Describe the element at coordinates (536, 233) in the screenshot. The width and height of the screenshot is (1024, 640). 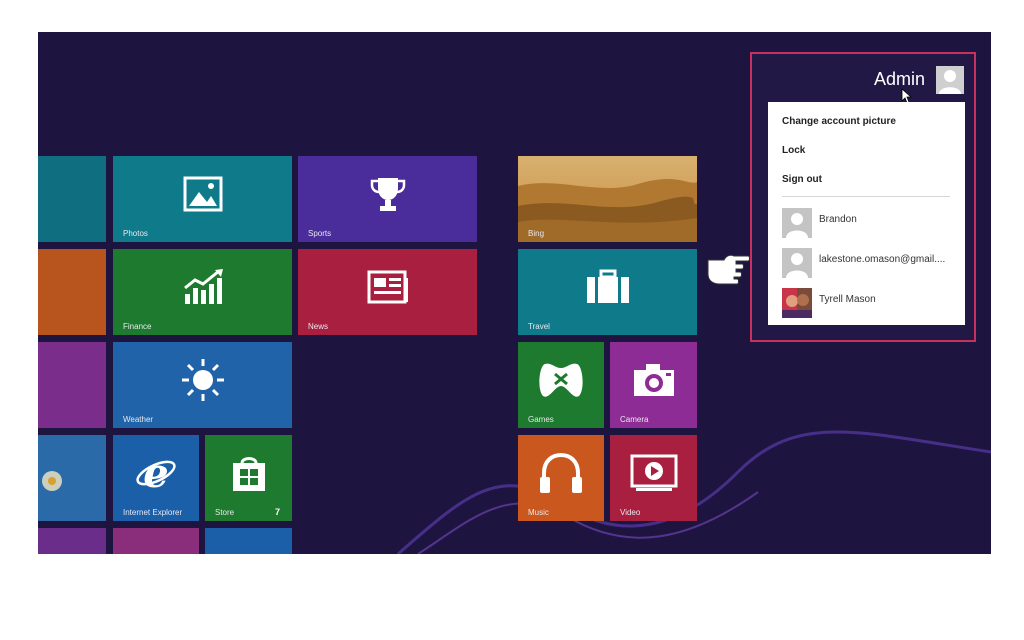
I see `tile-bing-label: Bing` at that location.